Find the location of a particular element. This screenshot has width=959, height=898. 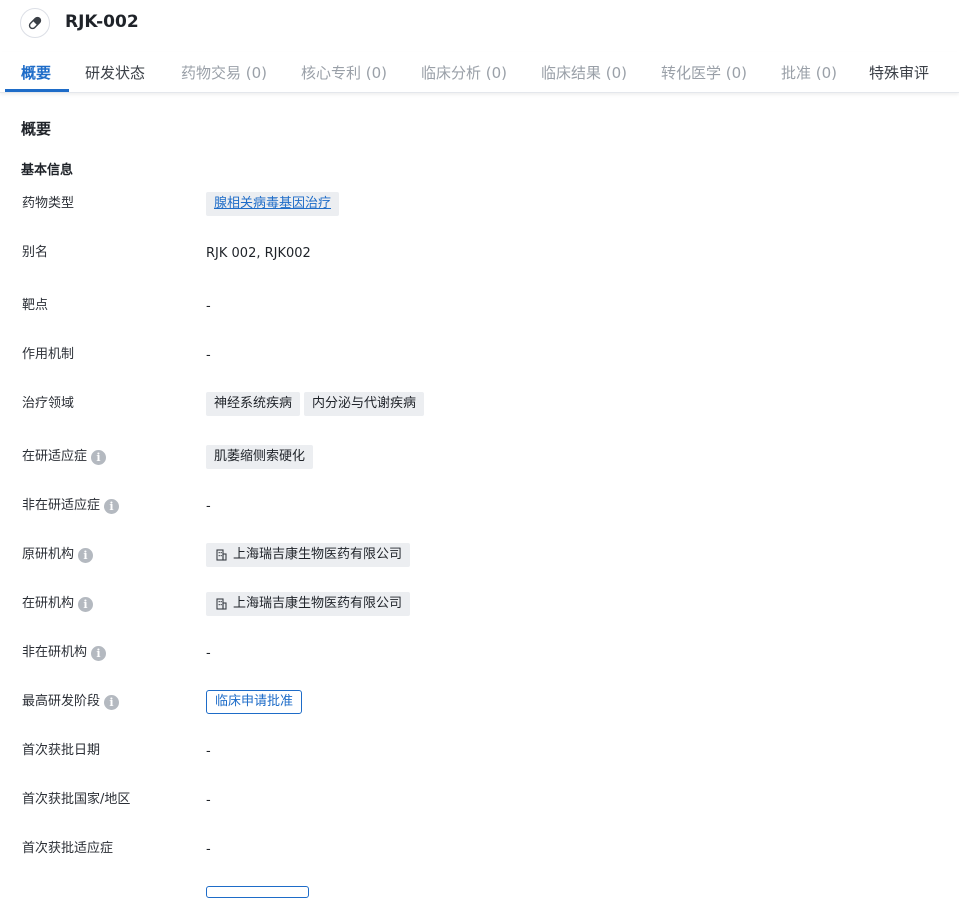

phase-badge: 临床申请批准 is located at coordinates (254, 702).